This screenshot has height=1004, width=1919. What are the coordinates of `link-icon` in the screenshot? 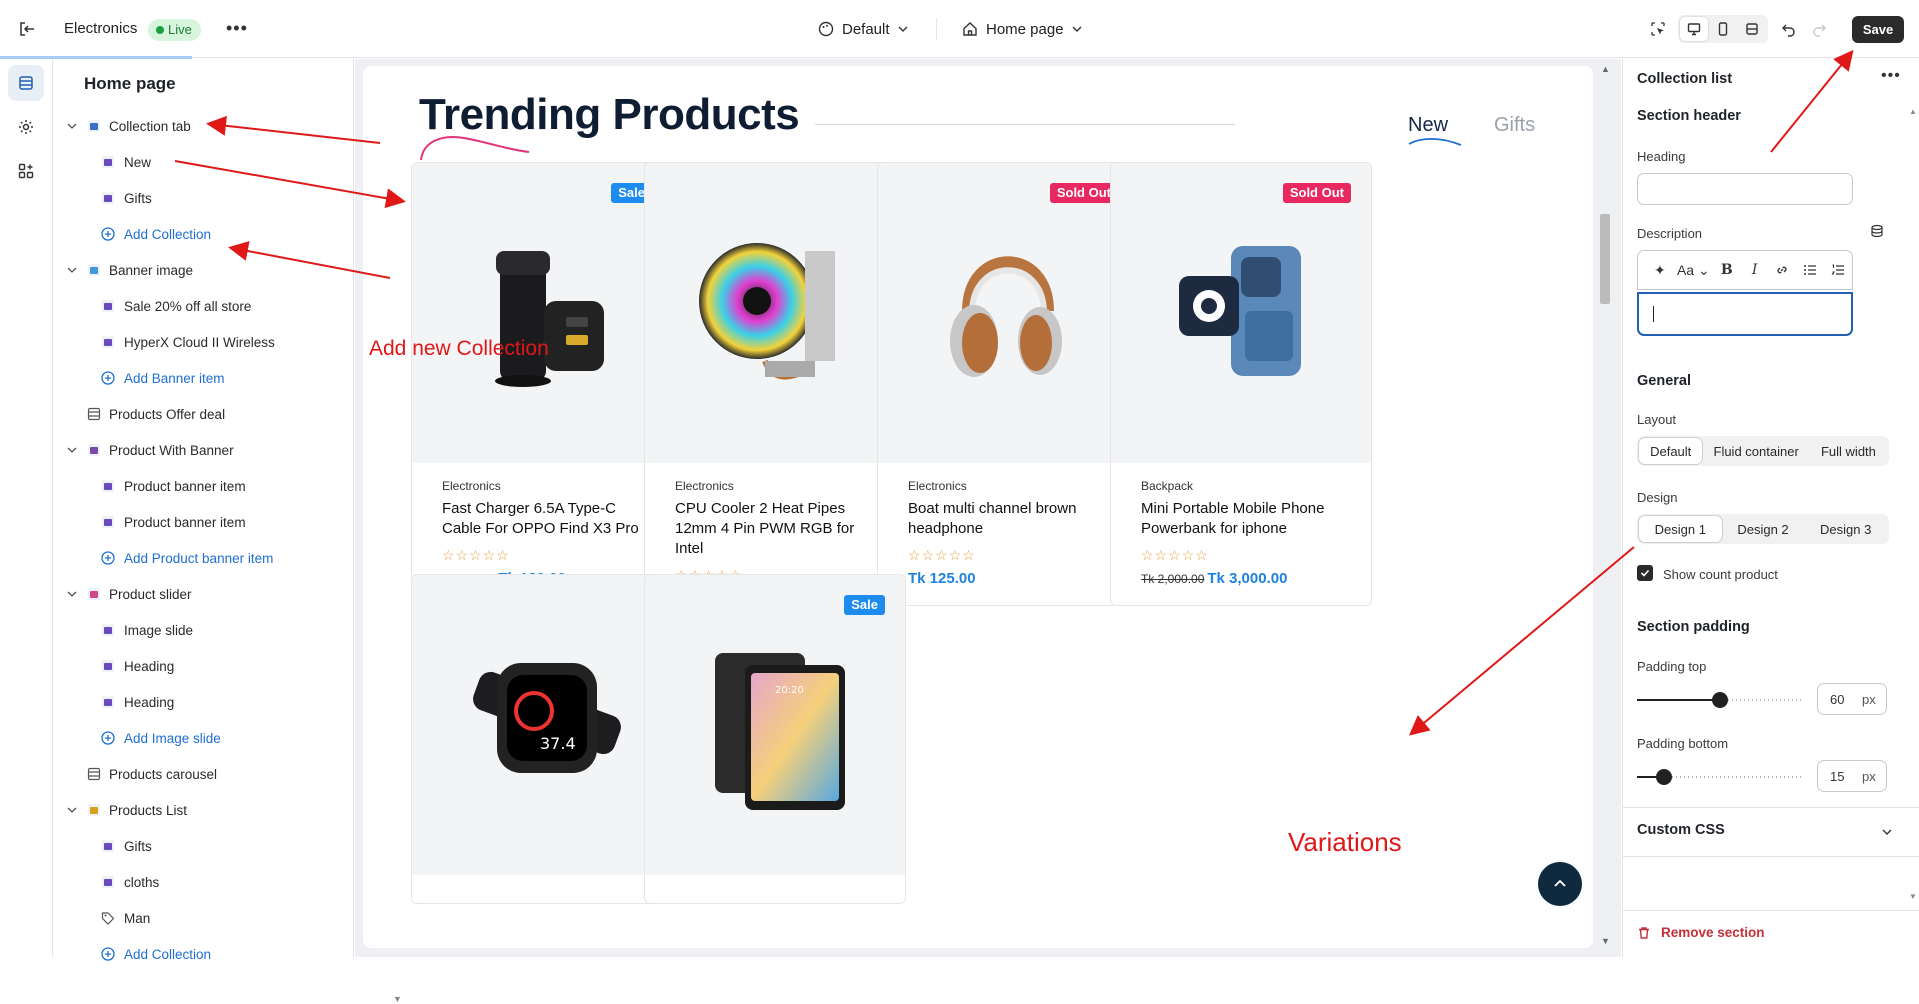 It's located at (1783, 270).